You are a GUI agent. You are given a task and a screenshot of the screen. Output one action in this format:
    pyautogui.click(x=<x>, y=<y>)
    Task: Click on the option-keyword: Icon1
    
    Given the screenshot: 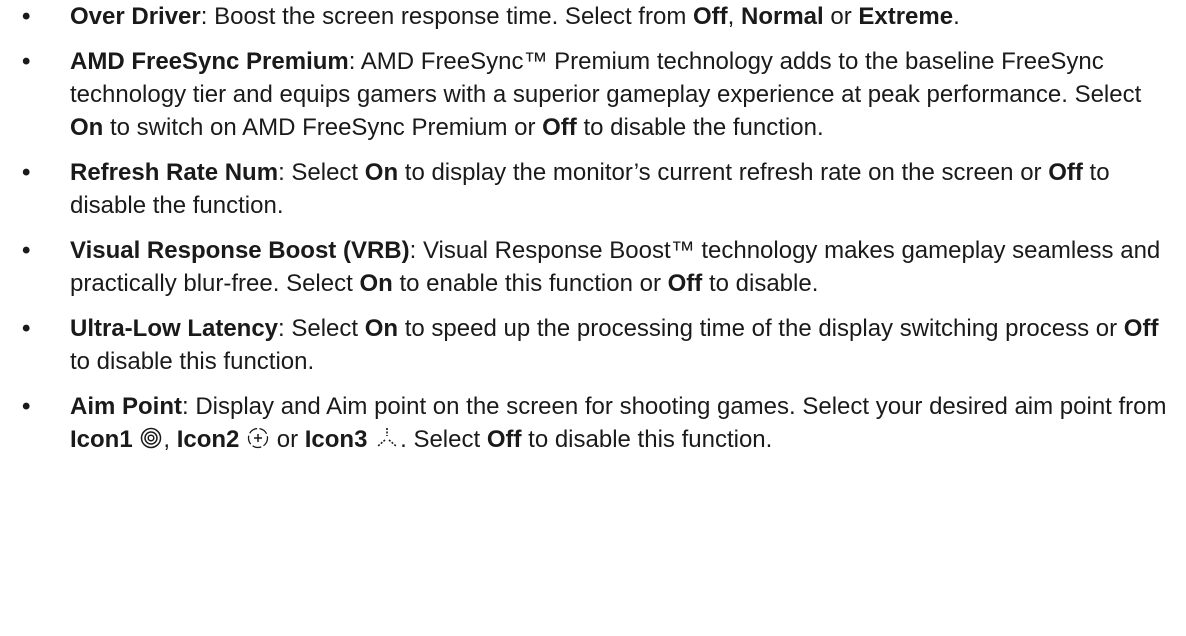 What is the action you would take?
    pyautogui.click(x=101, y=439)
    